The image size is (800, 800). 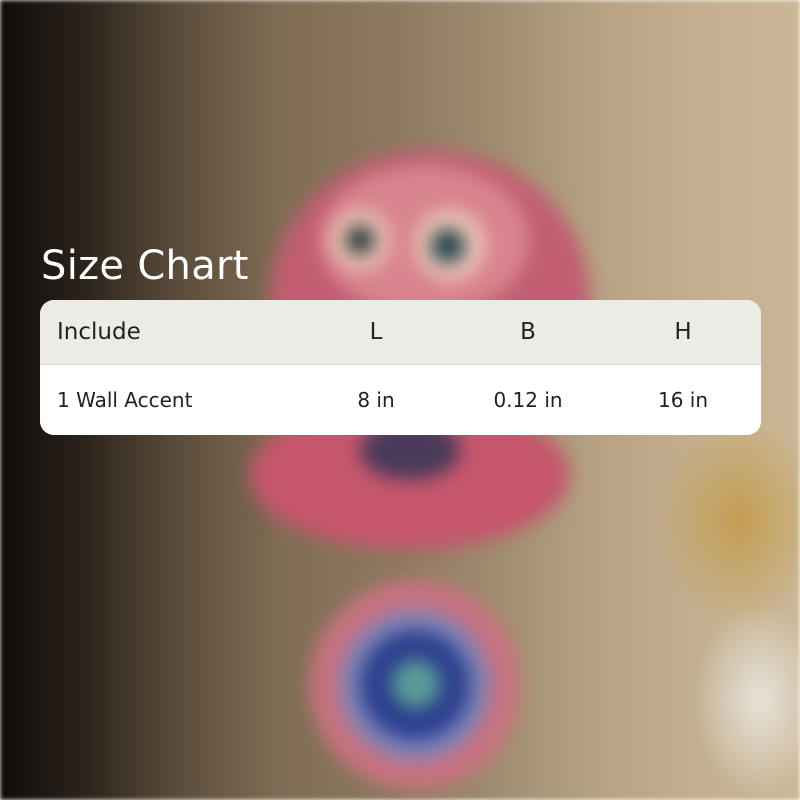 What do you see at coordinates (376, 332) in the screenshot?
I see `header-length: L` at bounding box center [376, 332].